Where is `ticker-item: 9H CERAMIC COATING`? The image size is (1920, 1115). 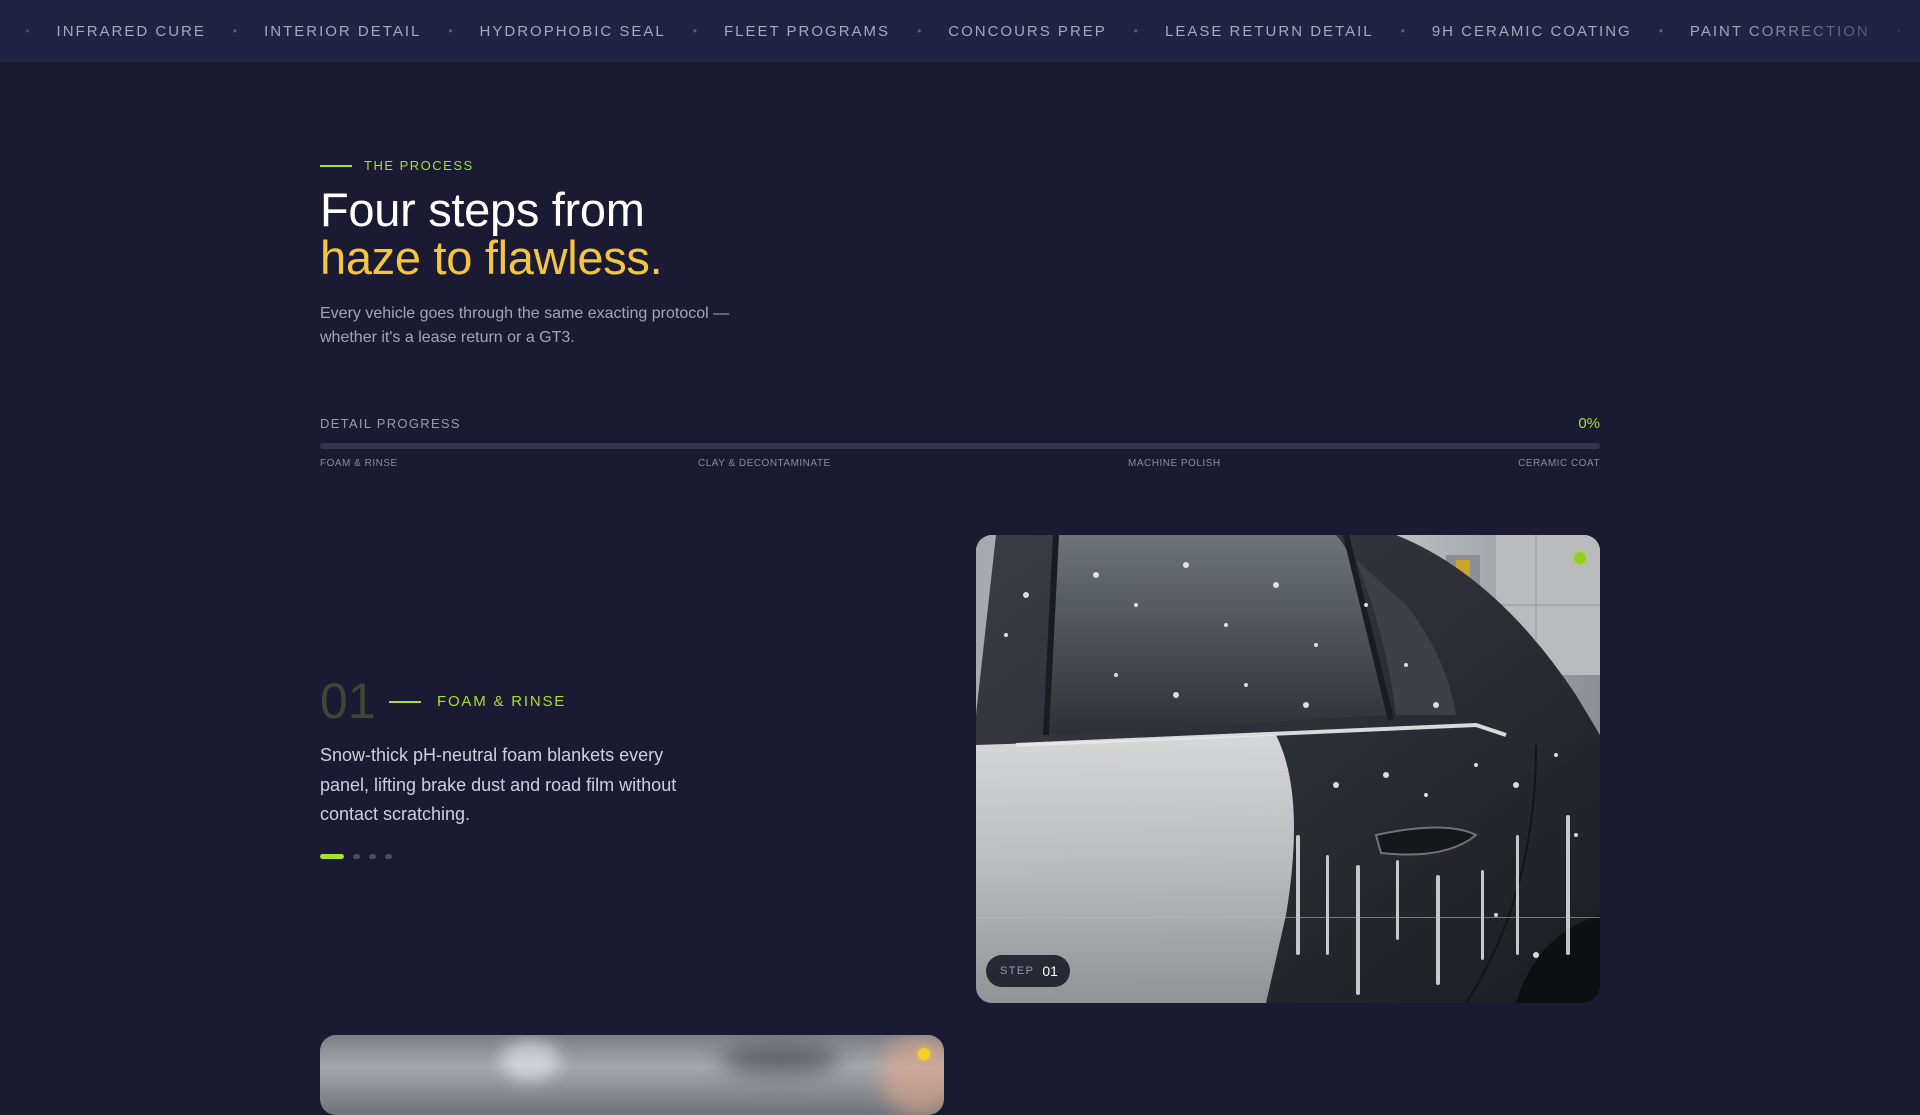
ticker-item: 9H CERAMIC COATING is located at coordinates (1531, 31).